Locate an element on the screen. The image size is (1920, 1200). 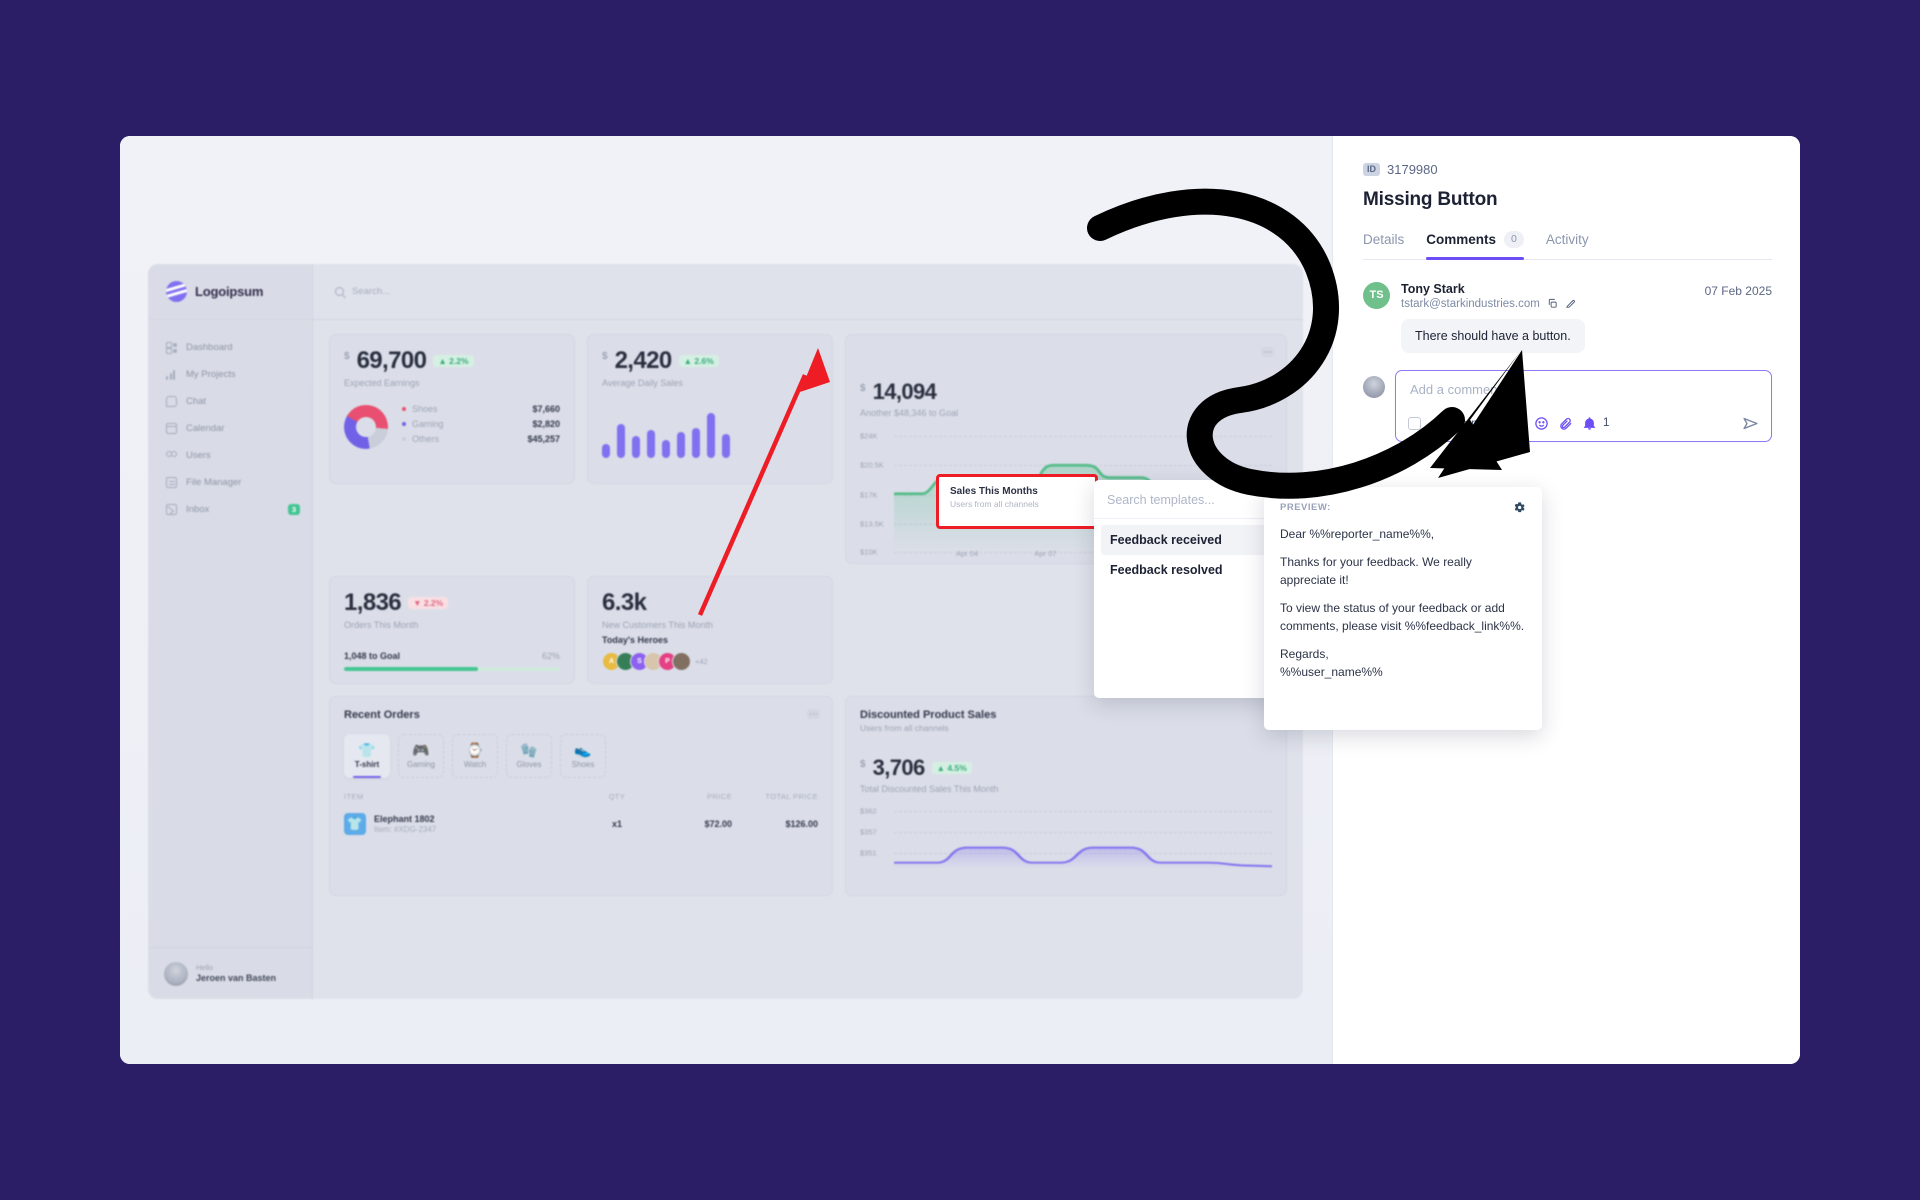
tab-comments: Comments 0 is located at coordinates (1475, 245).